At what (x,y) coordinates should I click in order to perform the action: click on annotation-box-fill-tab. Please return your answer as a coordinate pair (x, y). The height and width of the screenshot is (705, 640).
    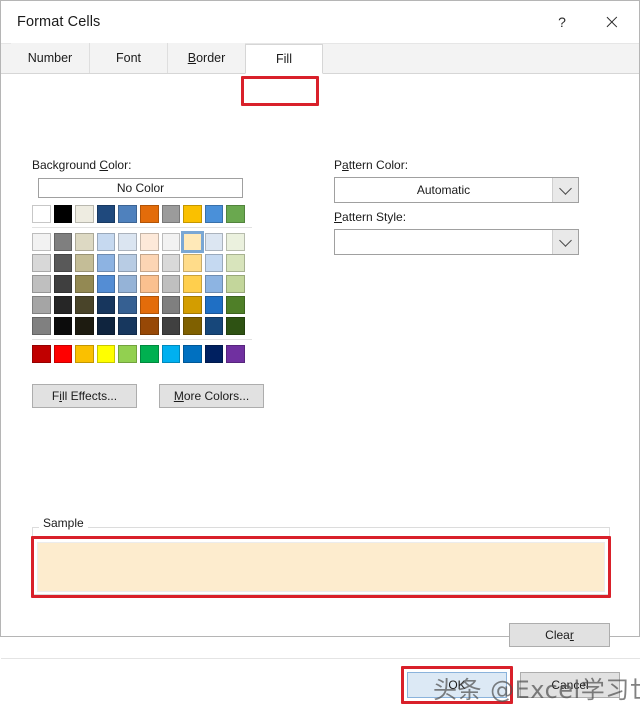
    Looking at the image, I should click on (280, 91).